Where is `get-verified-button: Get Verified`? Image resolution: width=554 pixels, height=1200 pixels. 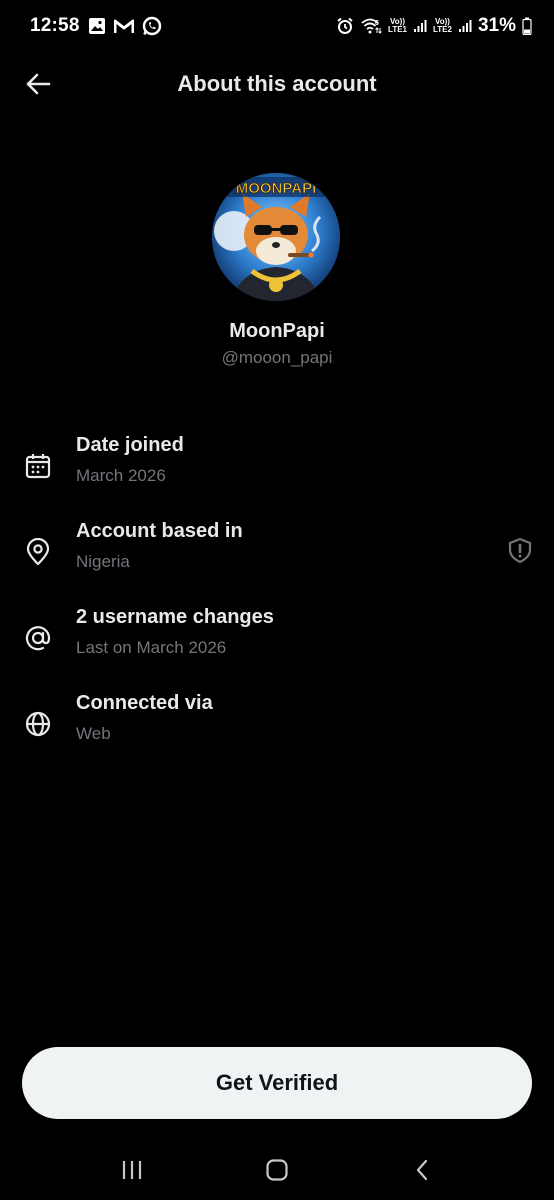
get-verified-button: Get Verified is located at coordinates (277, 1083).